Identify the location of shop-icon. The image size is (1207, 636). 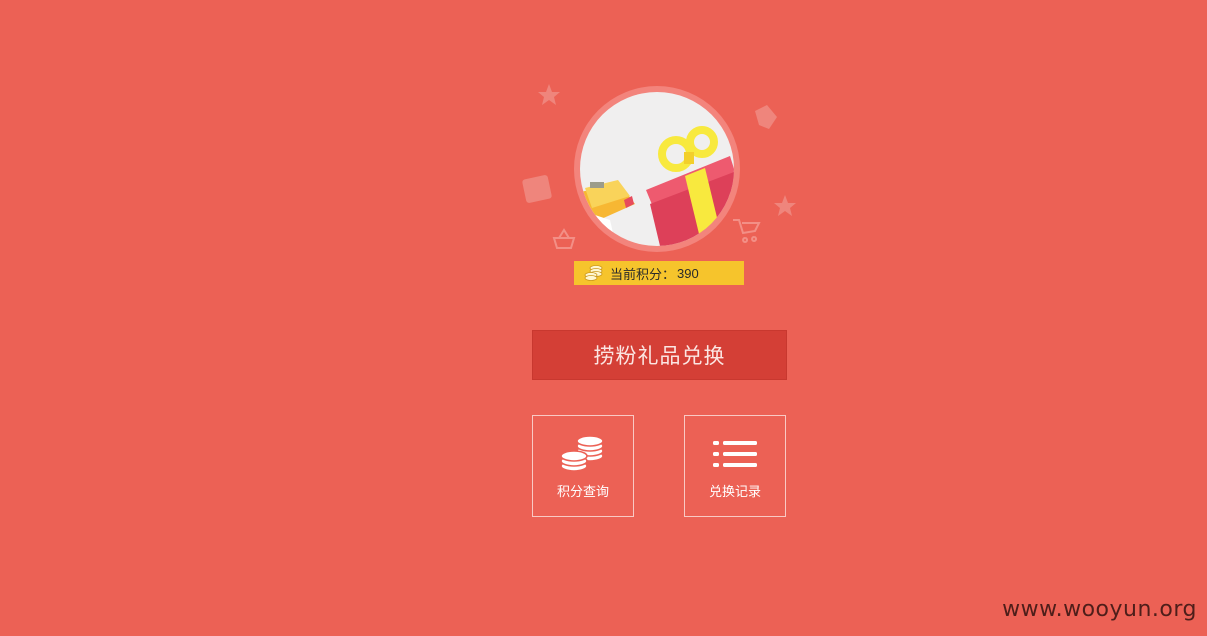
(537, 189).